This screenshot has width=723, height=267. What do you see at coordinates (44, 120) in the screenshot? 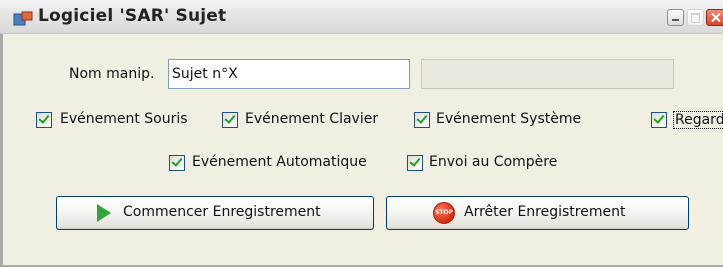
I see `checkbox-souris-box` at bounding box center [44, 120].